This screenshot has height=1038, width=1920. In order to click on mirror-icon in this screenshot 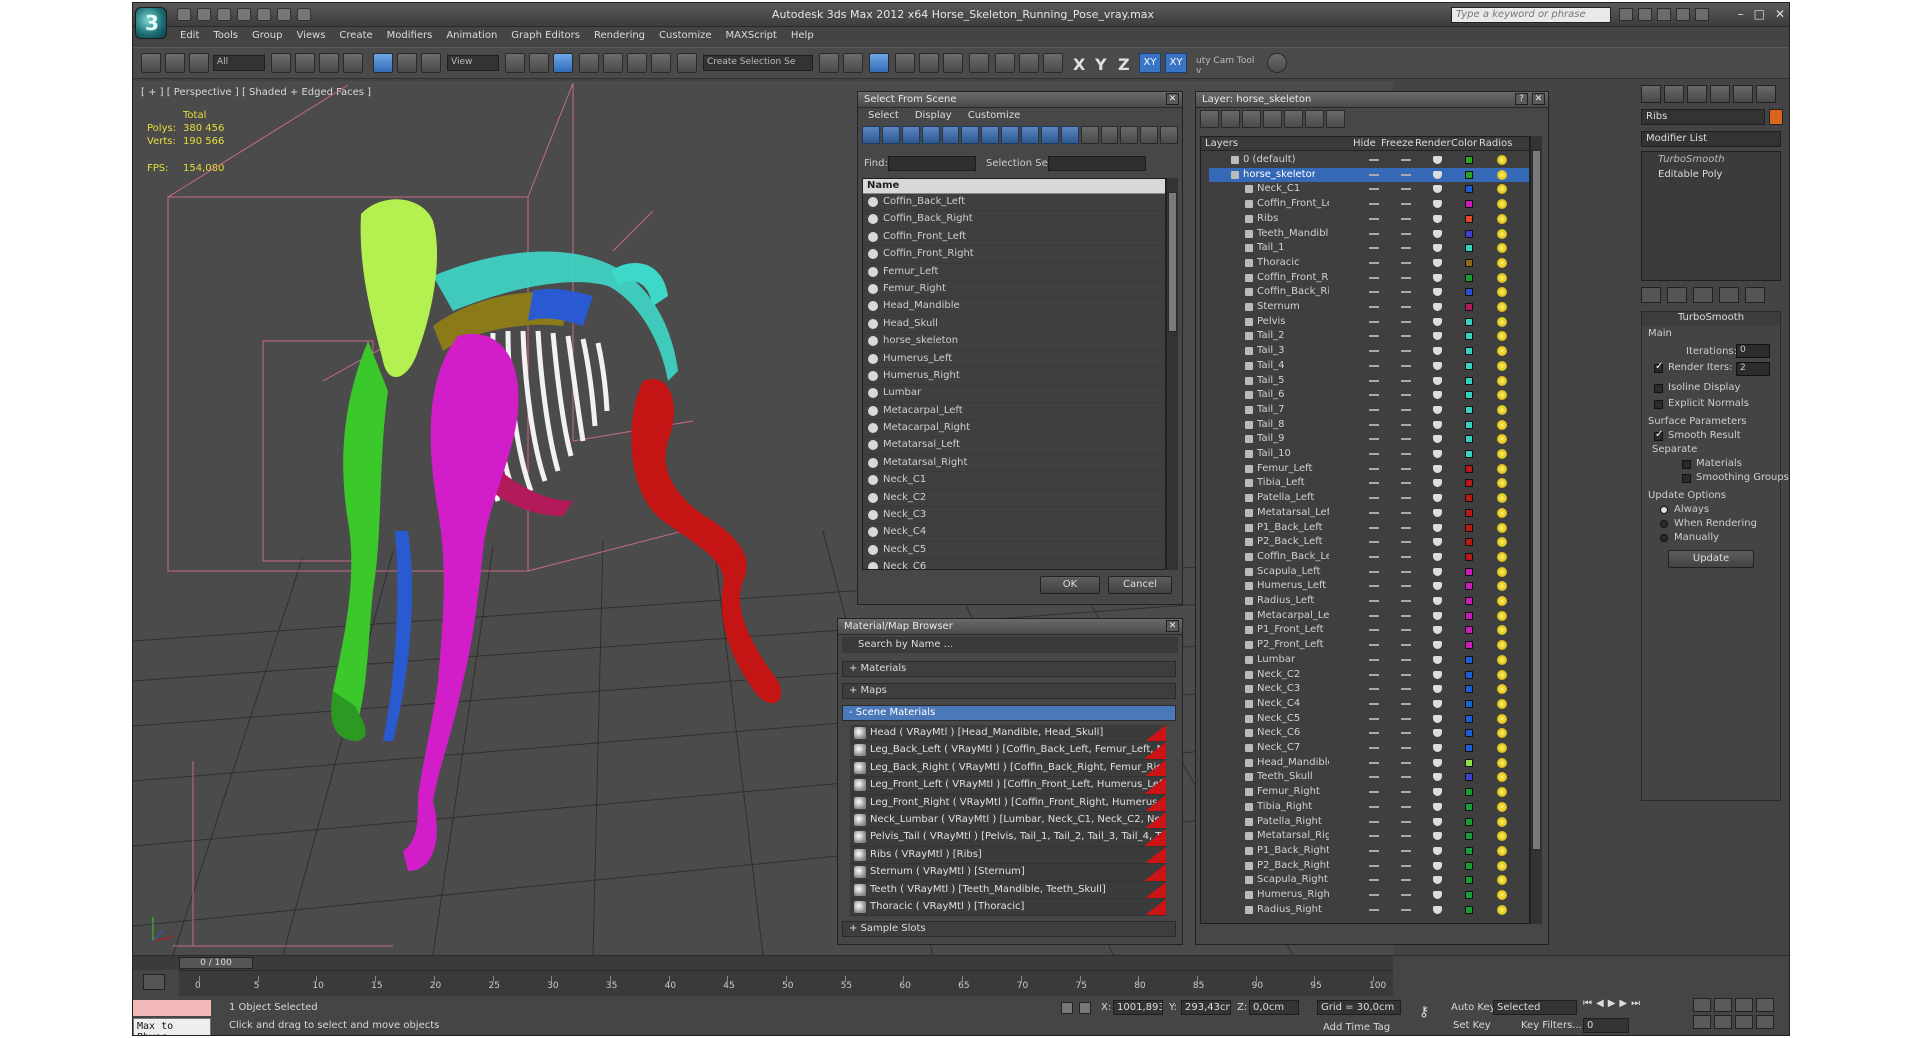, I will do `click(829, 63)`.